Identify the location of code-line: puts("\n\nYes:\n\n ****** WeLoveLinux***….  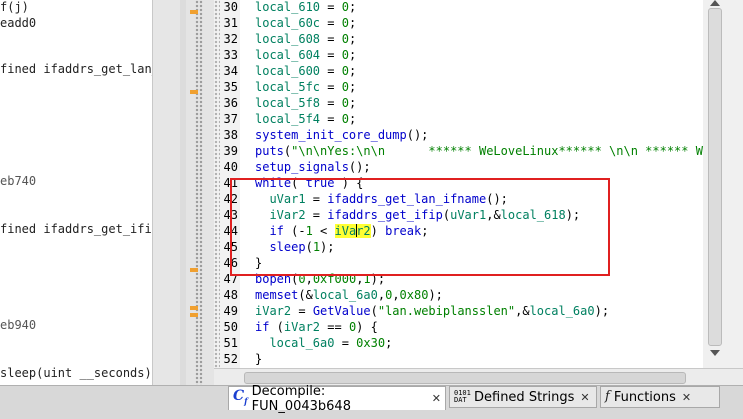
(486, 151).